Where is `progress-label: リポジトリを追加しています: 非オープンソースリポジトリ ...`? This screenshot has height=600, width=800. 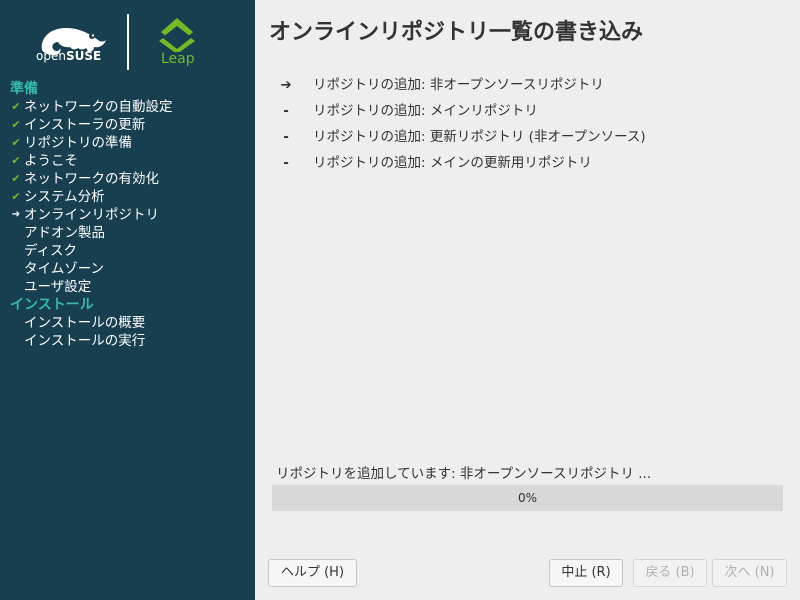
progress-label: リポジトリを追加しています: 非オープンソースリポジトリ ... is located at coordinates (464, 474).